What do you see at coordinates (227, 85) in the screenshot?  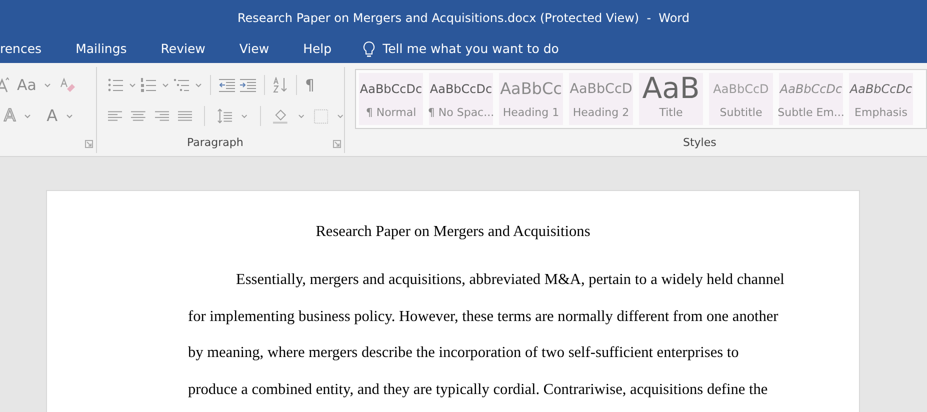 I see `decrease-indent-icon` at bounding box center [227, 85].